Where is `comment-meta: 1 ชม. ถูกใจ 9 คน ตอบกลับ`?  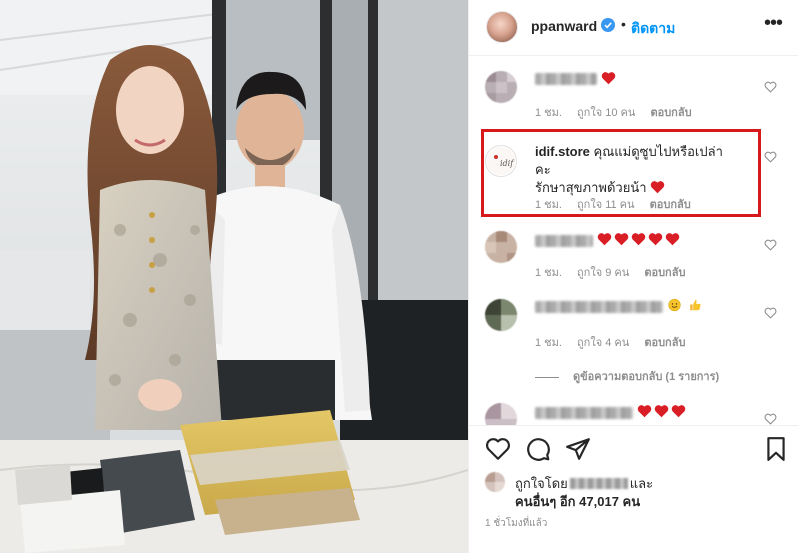
comment-meta: 1 ชม. ถูกใจ 9 คน ตอบกลับ is located at coordinates (616, 272).